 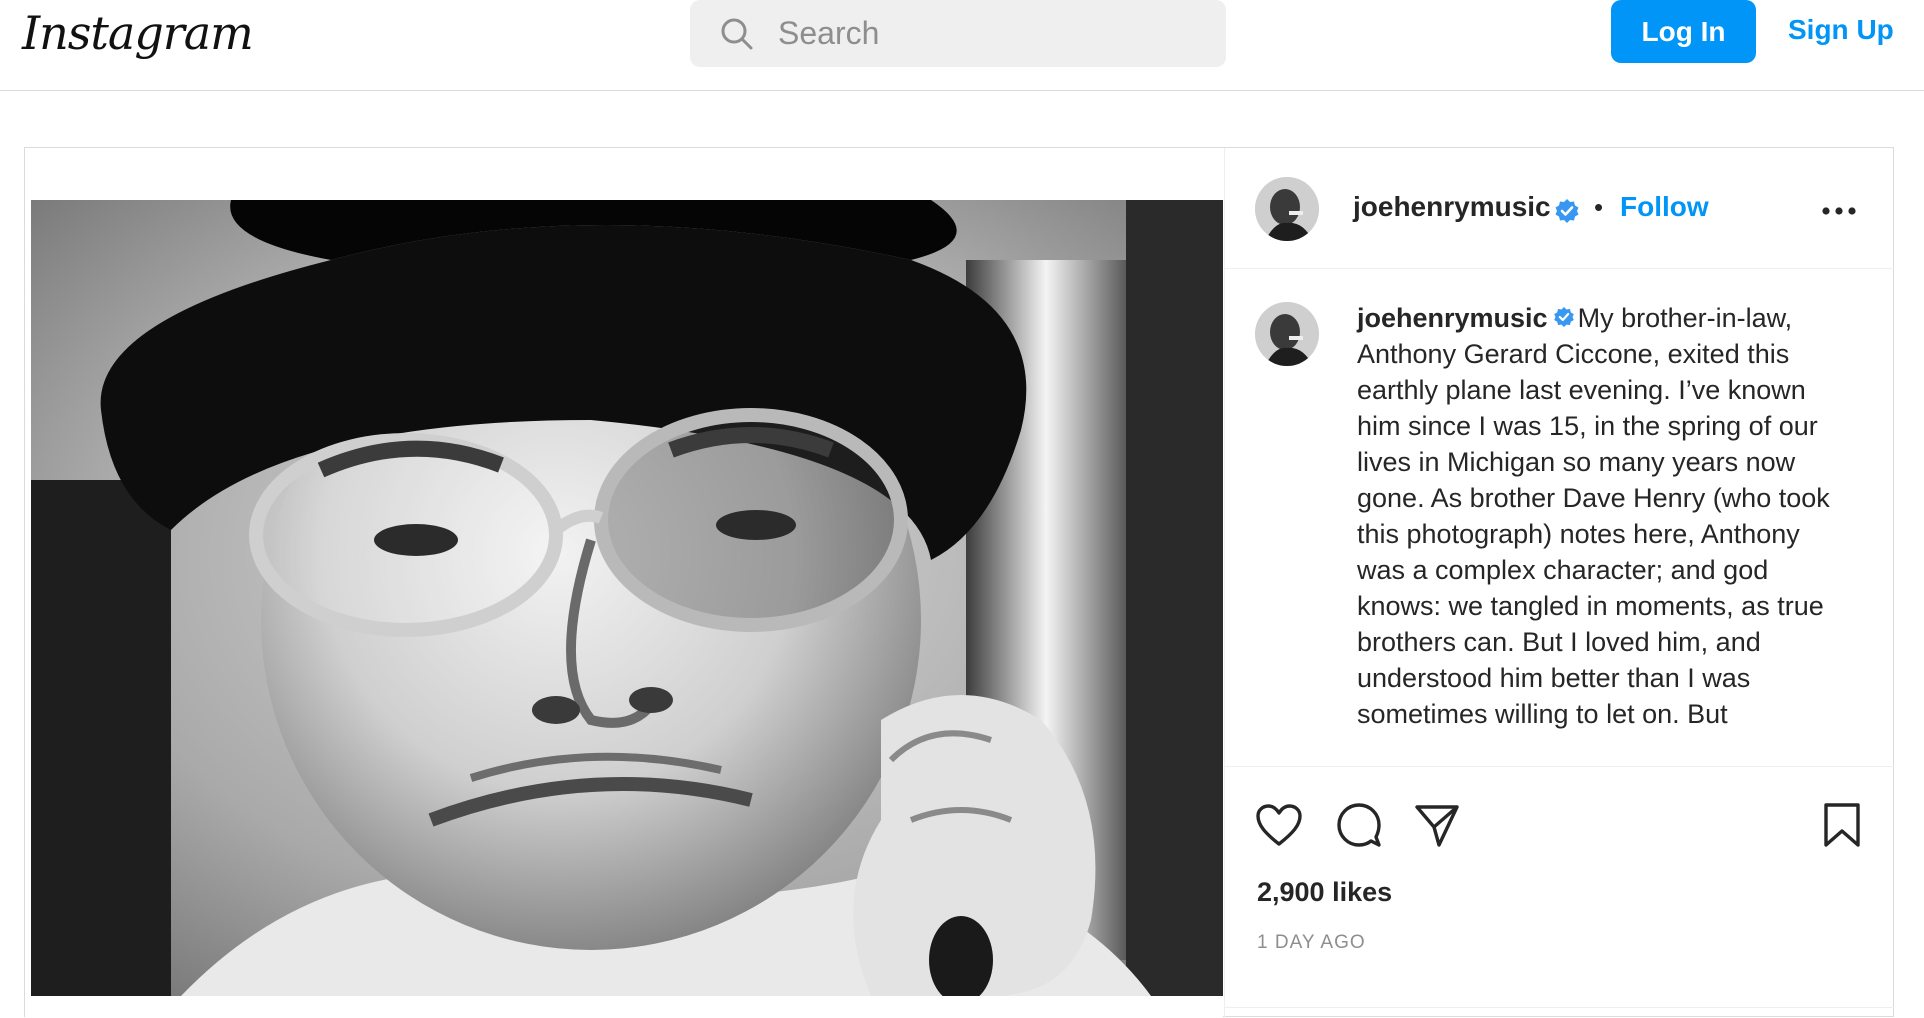 I want to click on caption-avatar-image, so click(x=1287, y=334).